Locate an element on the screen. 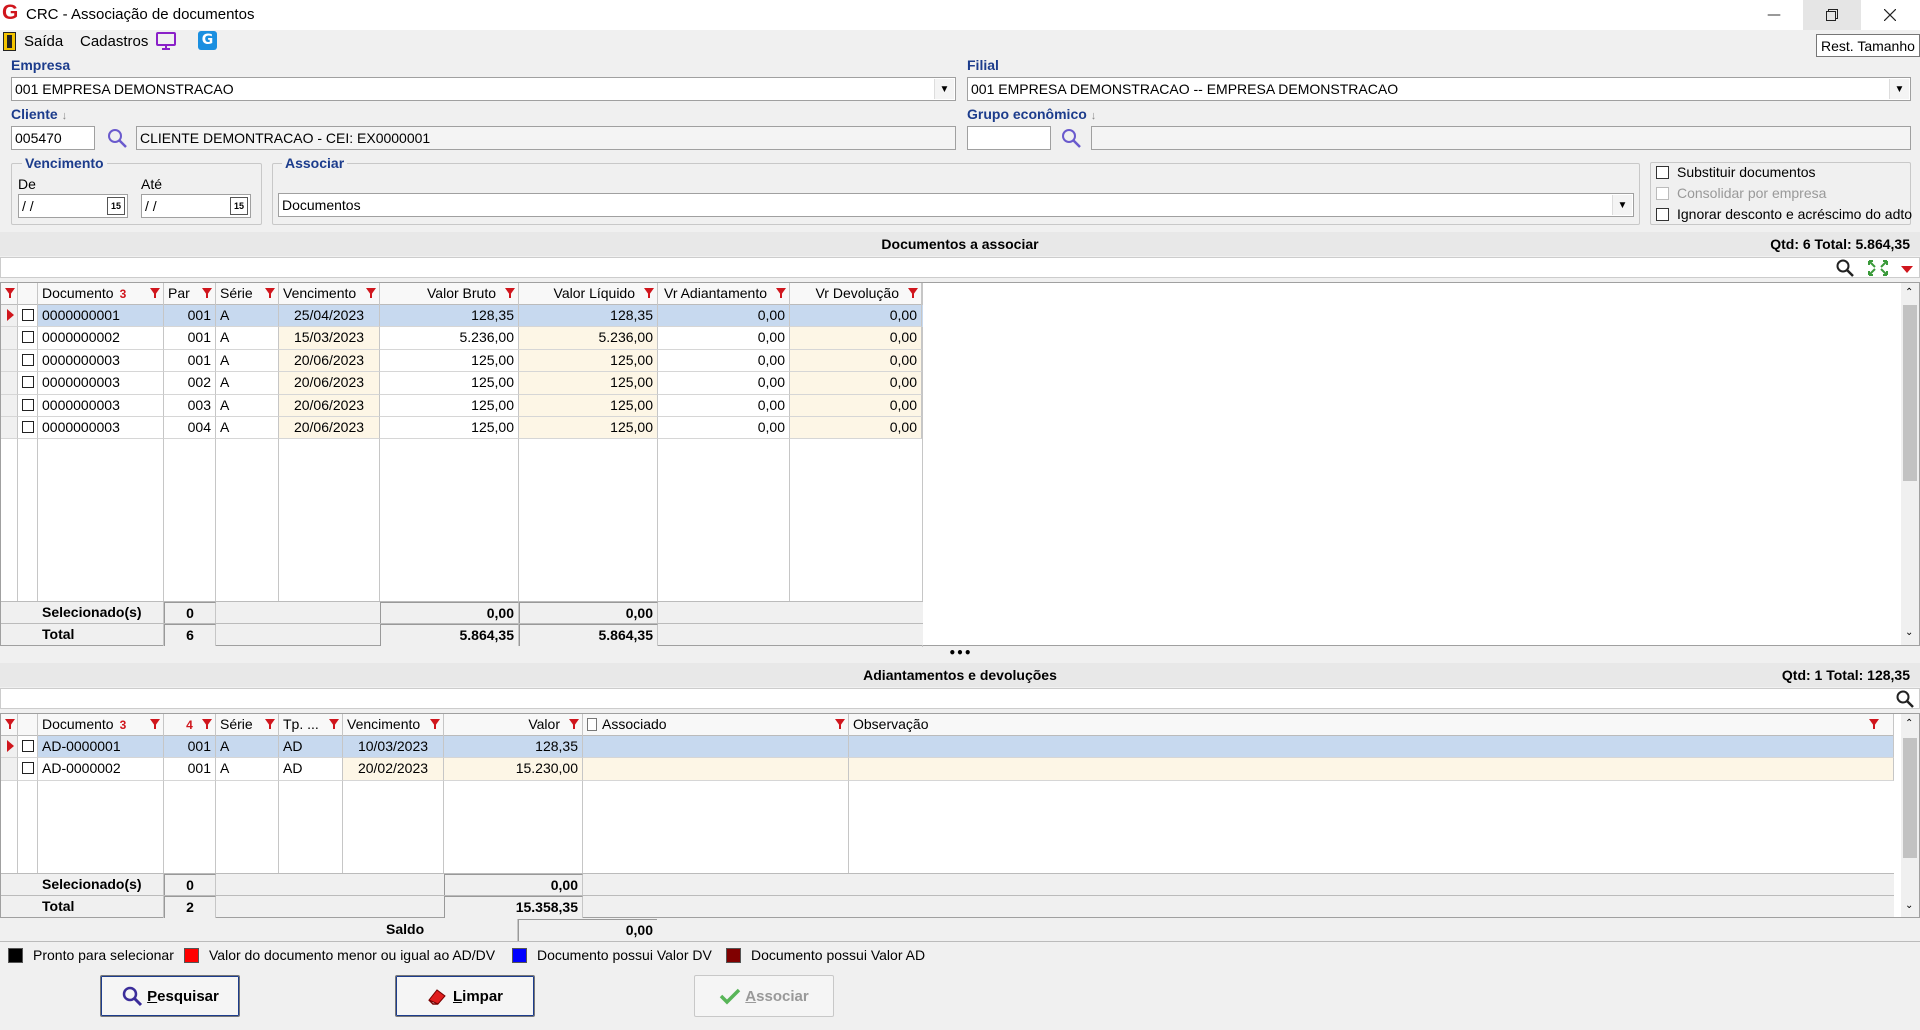 The width and height of the screenshot is (1920, 1030). col-vr-devolucao: Vr Devolução is located at coordinates (856, 294).